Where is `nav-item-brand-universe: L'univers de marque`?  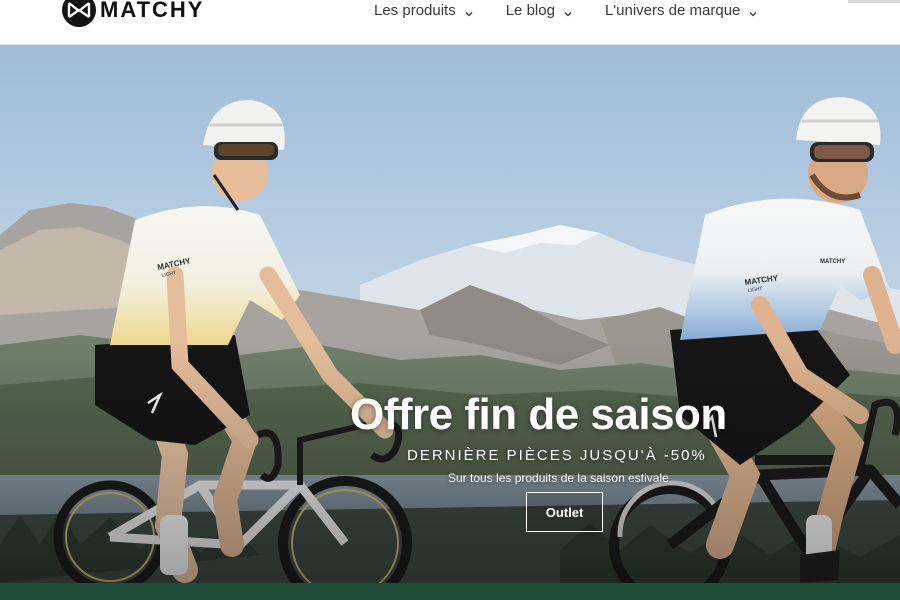 nav-item-brand-universe: L'univers de marque is located at coordinates (681, 10).